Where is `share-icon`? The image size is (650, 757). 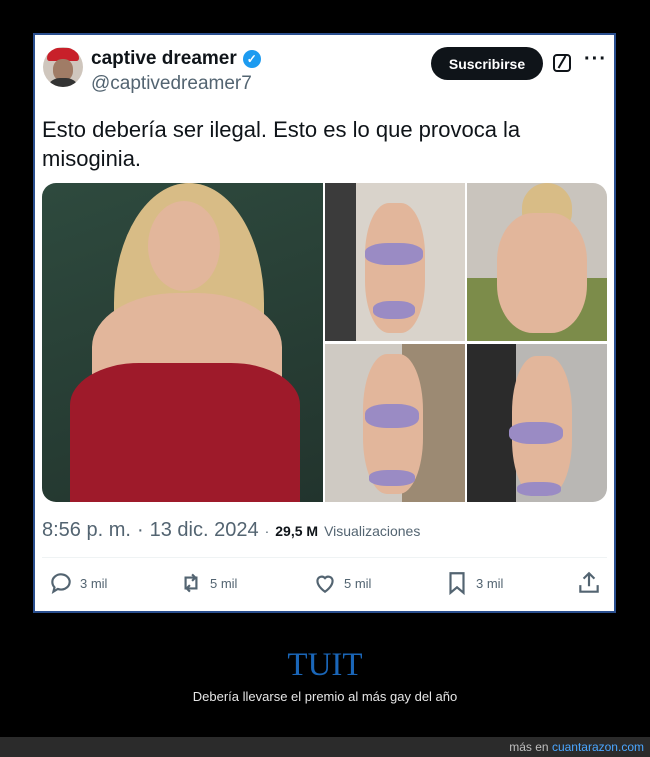 share-icon is located at coordinates (589, 582).